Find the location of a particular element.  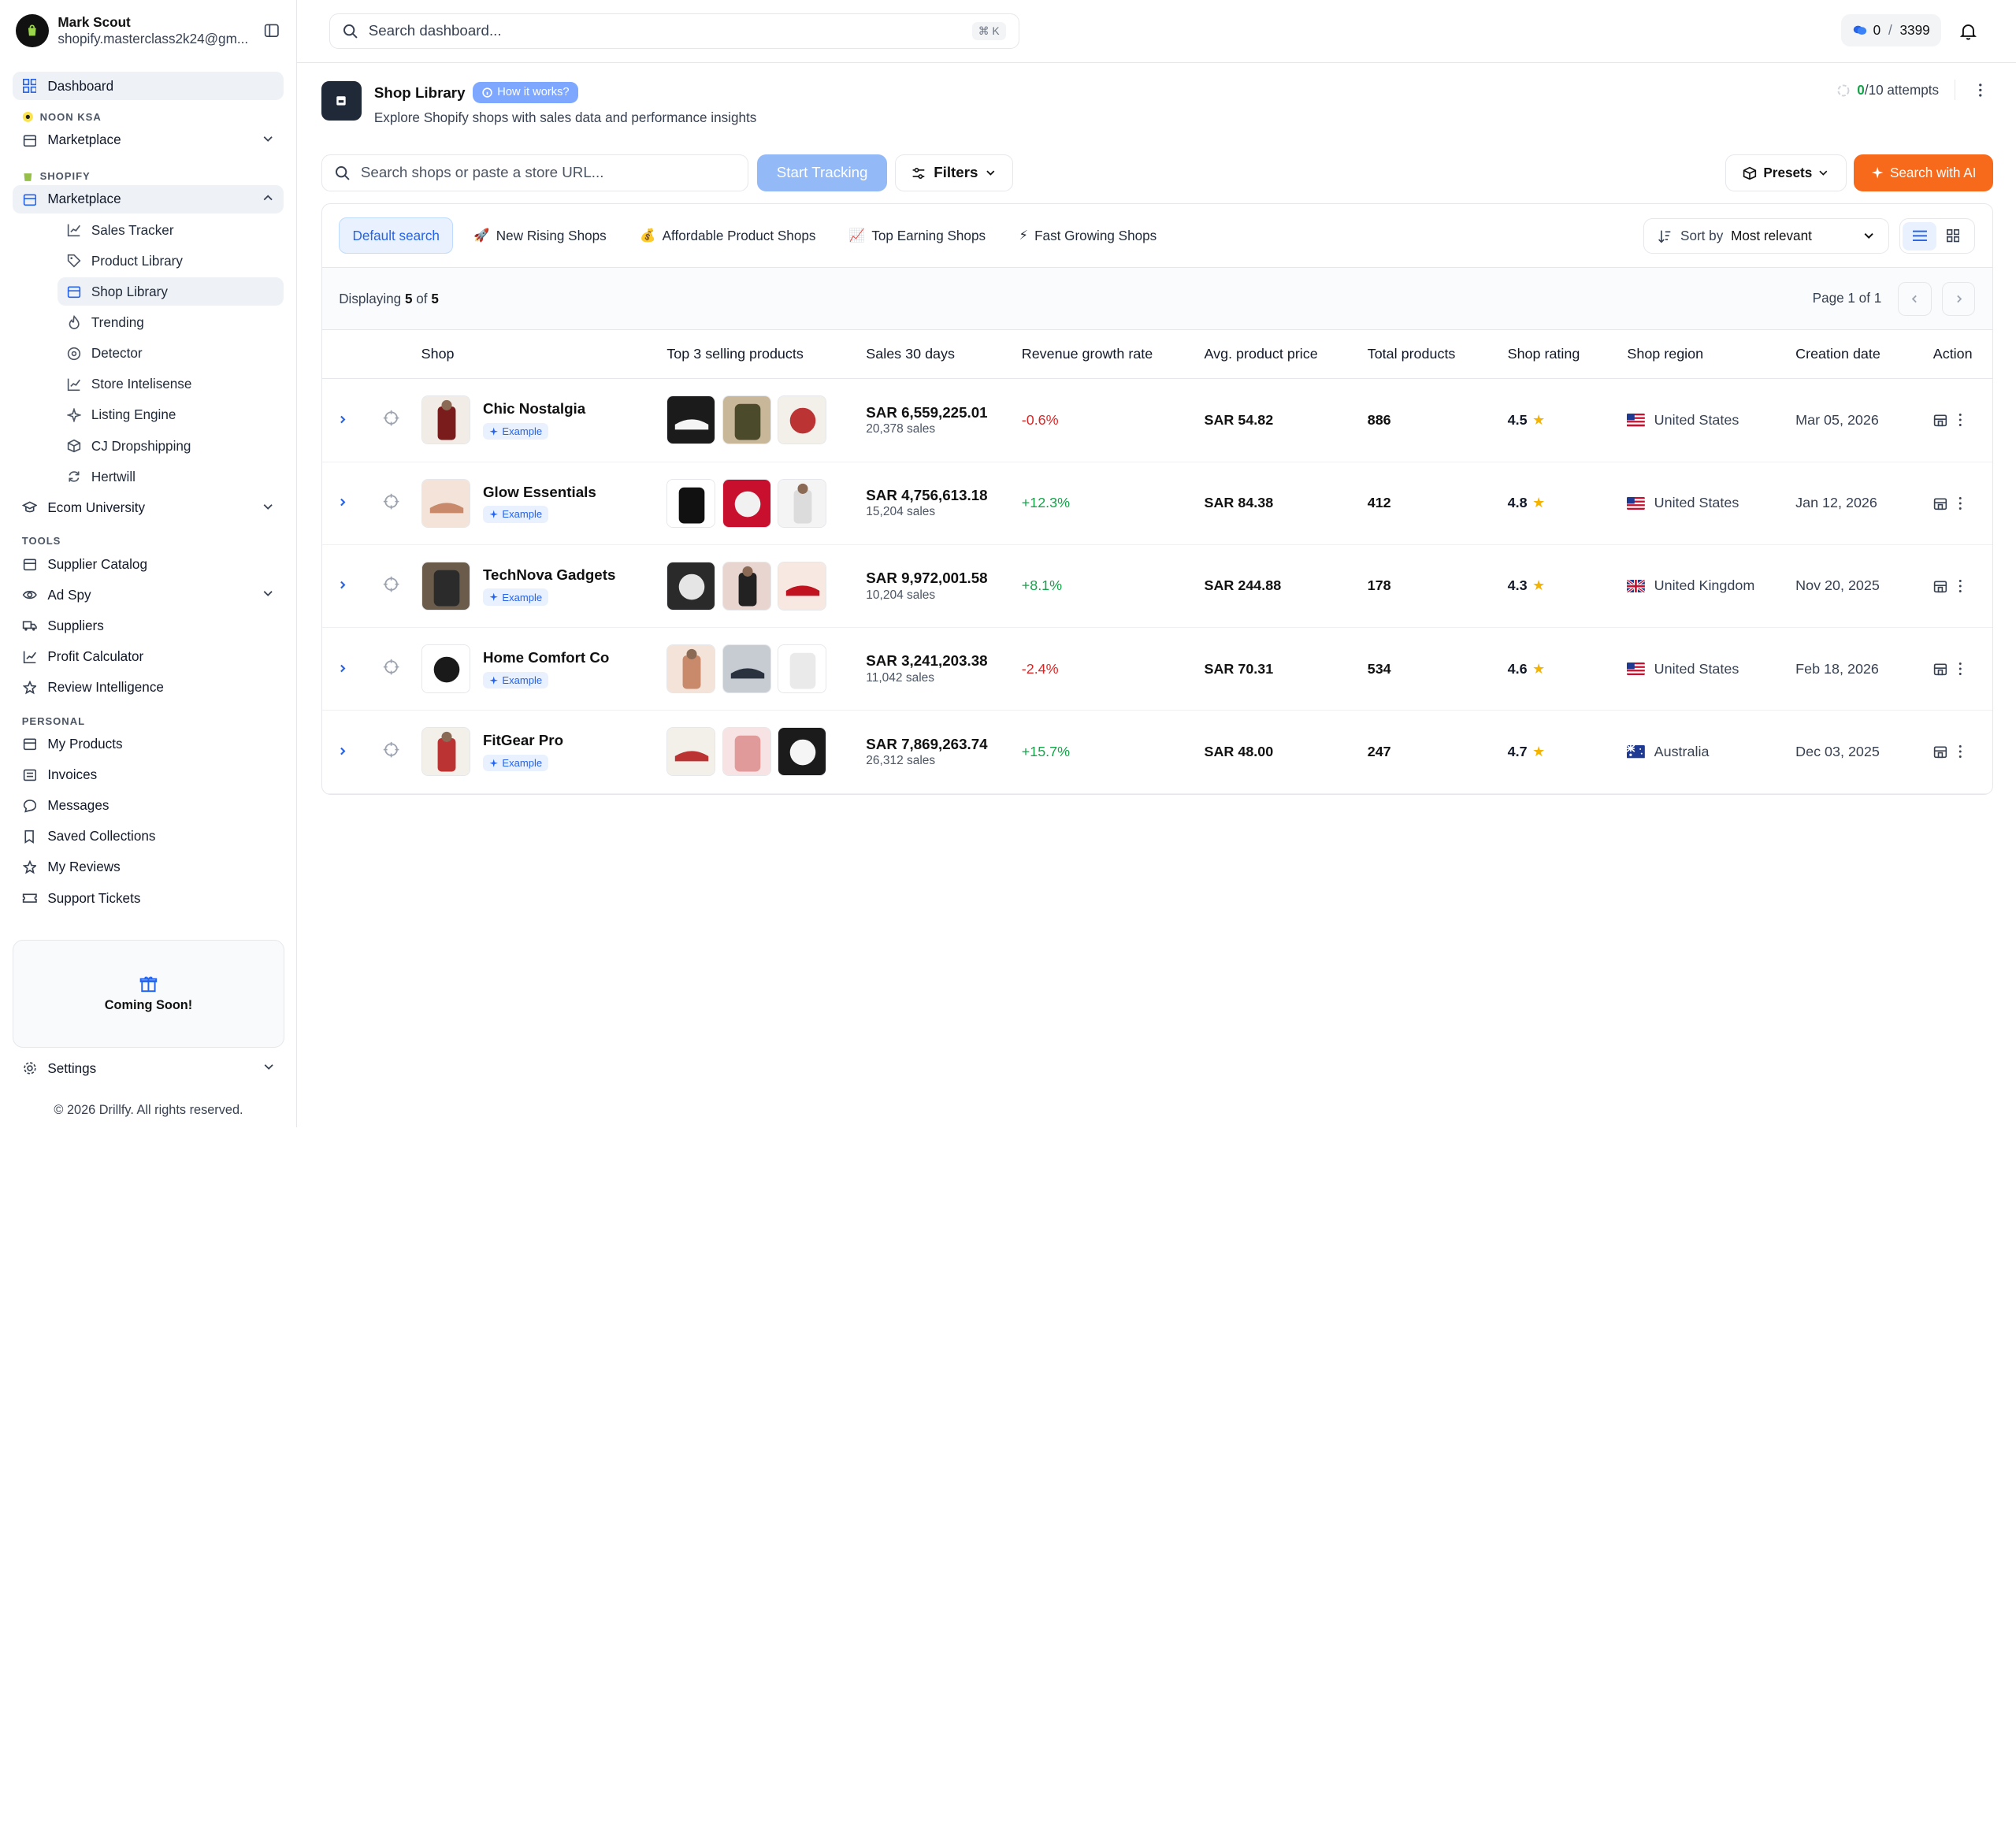

sidebar-subitem-store-intelisense: Store Intelisense is located at coordinates (148, 384).